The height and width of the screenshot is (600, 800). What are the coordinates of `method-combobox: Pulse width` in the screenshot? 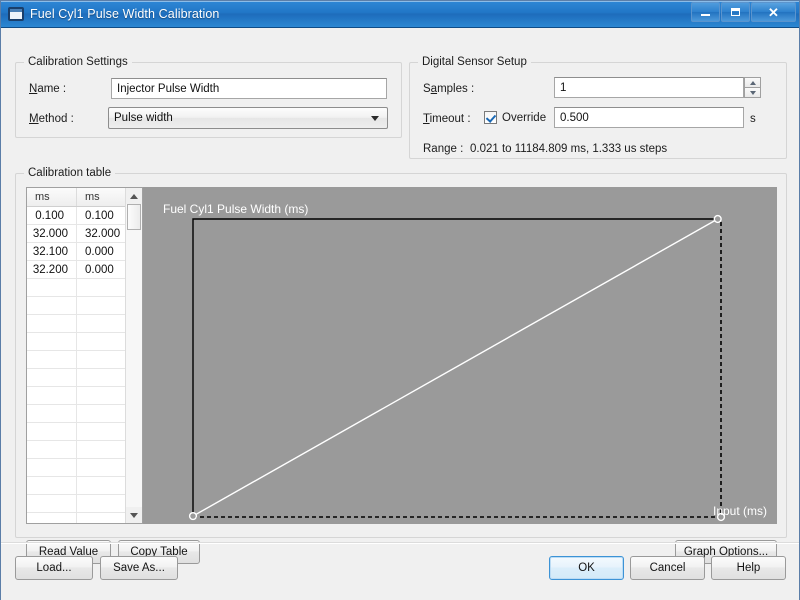 It's located at (248, 118).